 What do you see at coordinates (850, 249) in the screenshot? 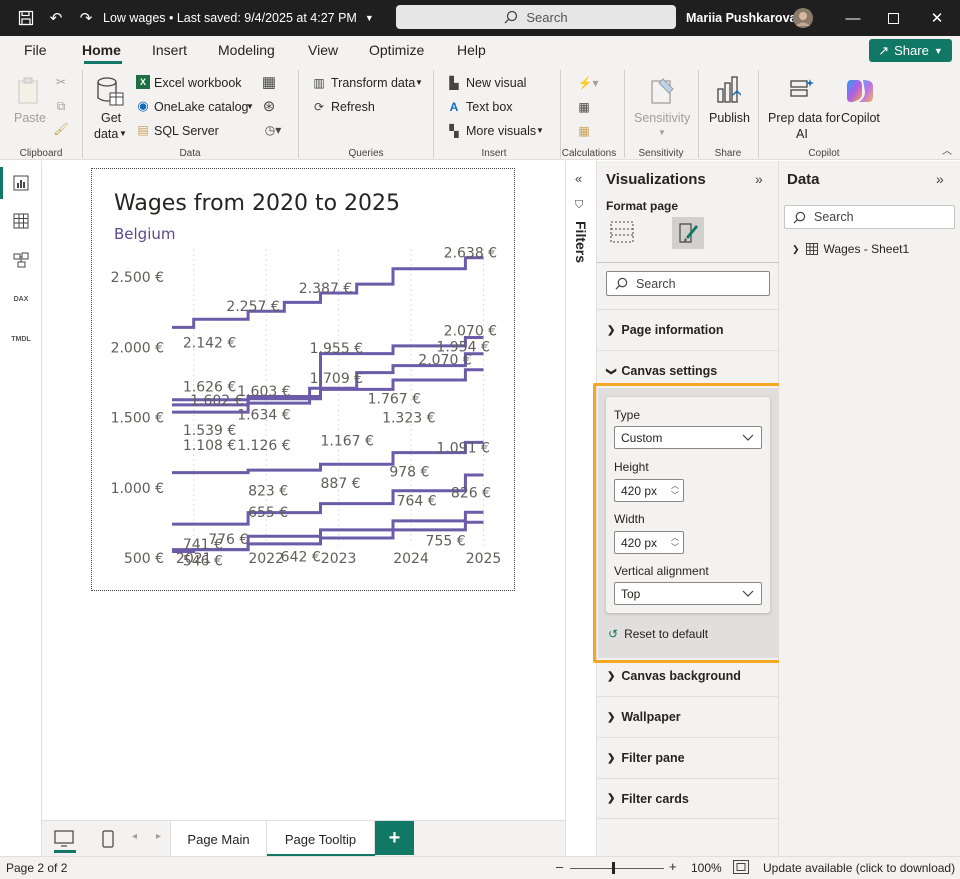
I see `table-item: ❯ Wages - Sheet1` at bounding box center [850, 249].